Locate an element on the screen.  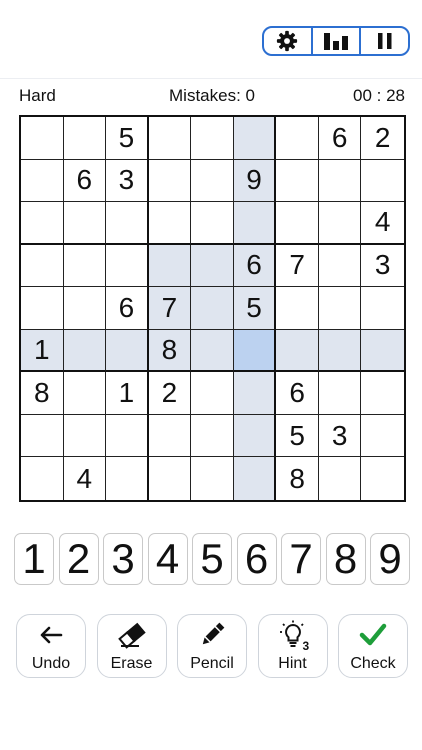
check-label: Check is located at coordinates (373, 663).